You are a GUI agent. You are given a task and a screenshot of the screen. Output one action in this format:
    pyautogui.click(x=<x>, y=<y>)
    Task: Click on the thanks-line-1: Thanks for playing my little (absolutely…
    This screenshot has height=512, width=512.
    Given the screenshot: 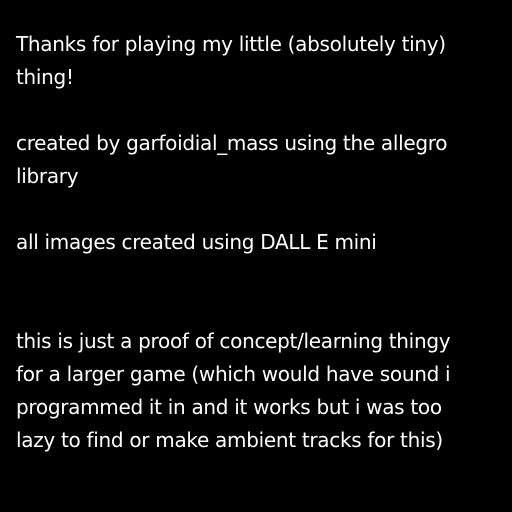 What is the action you would take?
    pyautogui.click(x=231, y=44)
    